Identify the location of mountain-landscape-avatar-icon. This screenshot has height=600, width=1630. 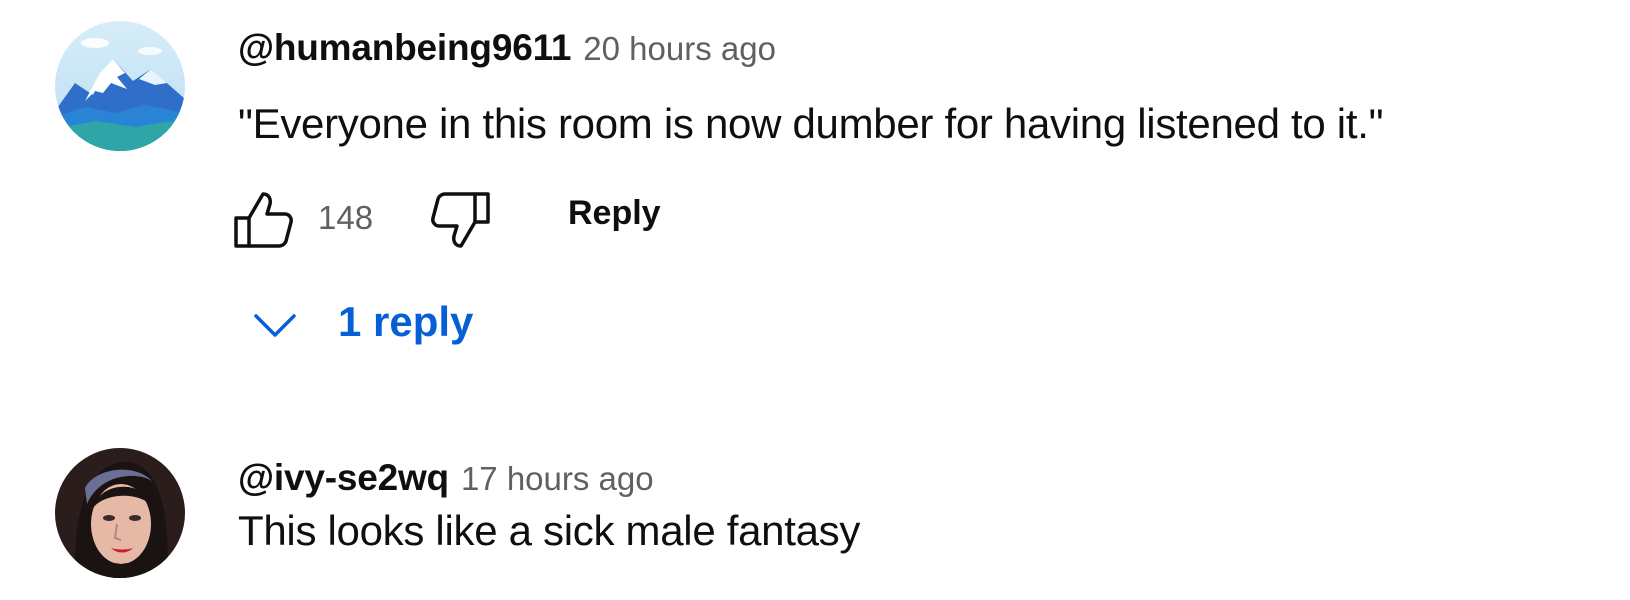
(120, 86).